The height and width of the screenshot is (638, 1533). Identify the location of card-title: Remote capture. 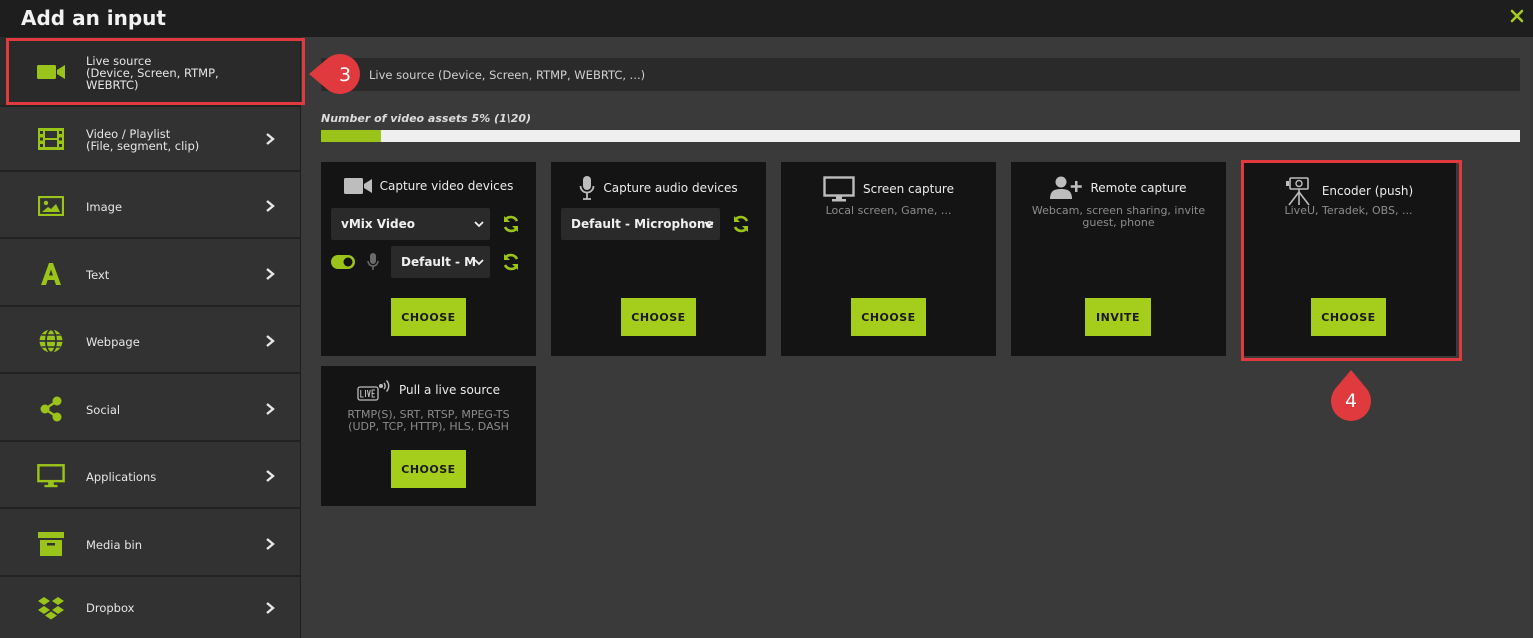
(1138, 188).